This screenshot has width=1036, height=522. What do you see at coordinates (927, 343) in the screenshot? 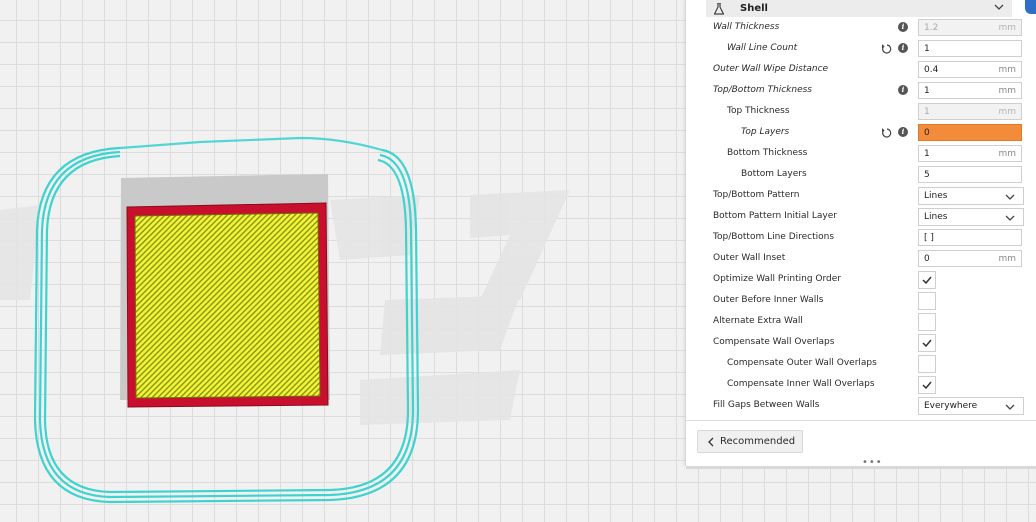
I see `compensate-wall-overlaps-checkbox` at bounding box center [927, 343].